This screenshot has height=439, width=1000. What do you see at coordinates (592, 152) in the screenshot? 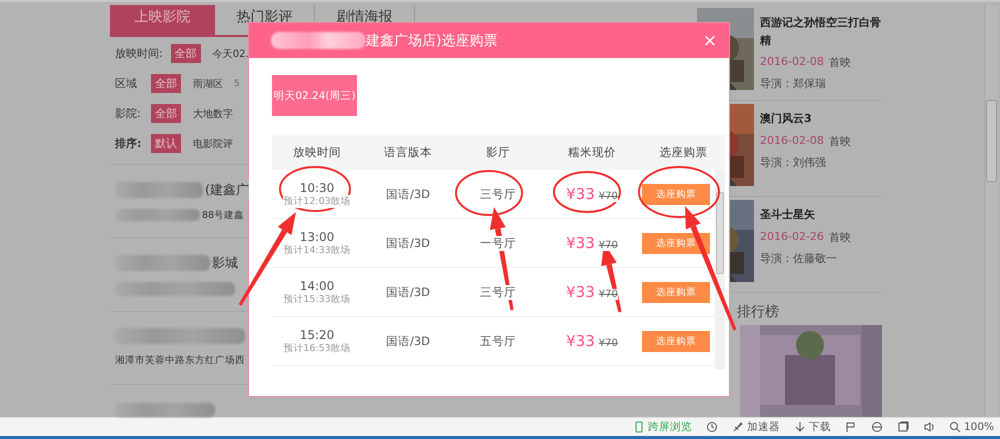
I see `column-header: 糯米现价` at bounding box center [592, 152].